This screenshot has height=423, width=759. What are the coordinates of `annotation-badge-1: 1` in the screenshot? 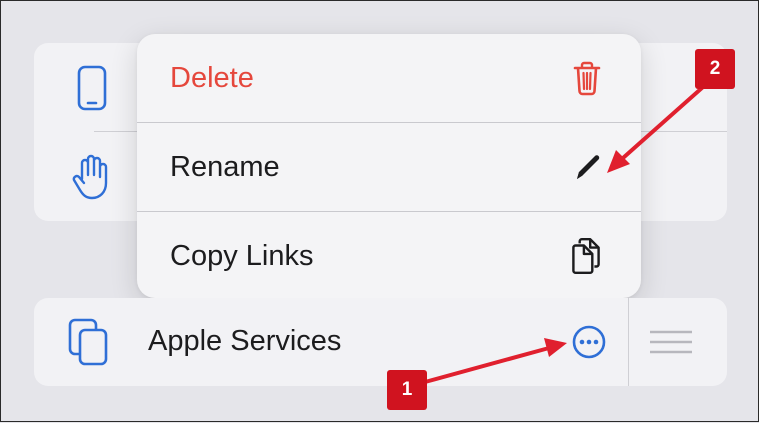 It's located at (407, 390).